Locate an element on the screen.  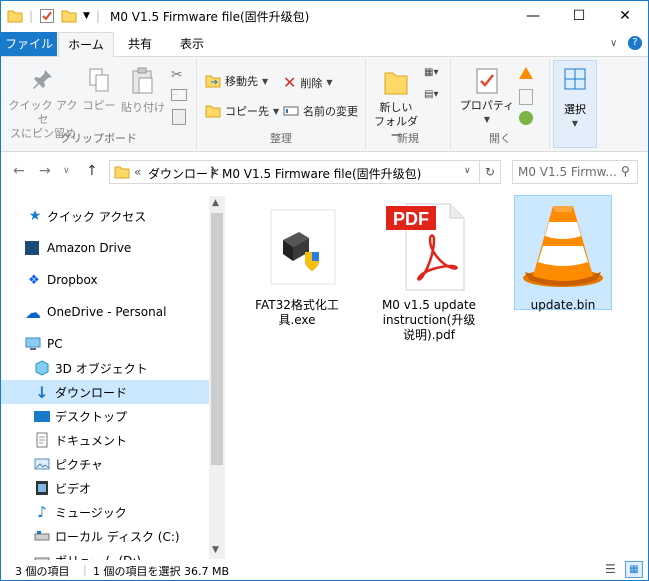
copy-to-button: コピー先 ▼ is located at coordinates (242, 111).